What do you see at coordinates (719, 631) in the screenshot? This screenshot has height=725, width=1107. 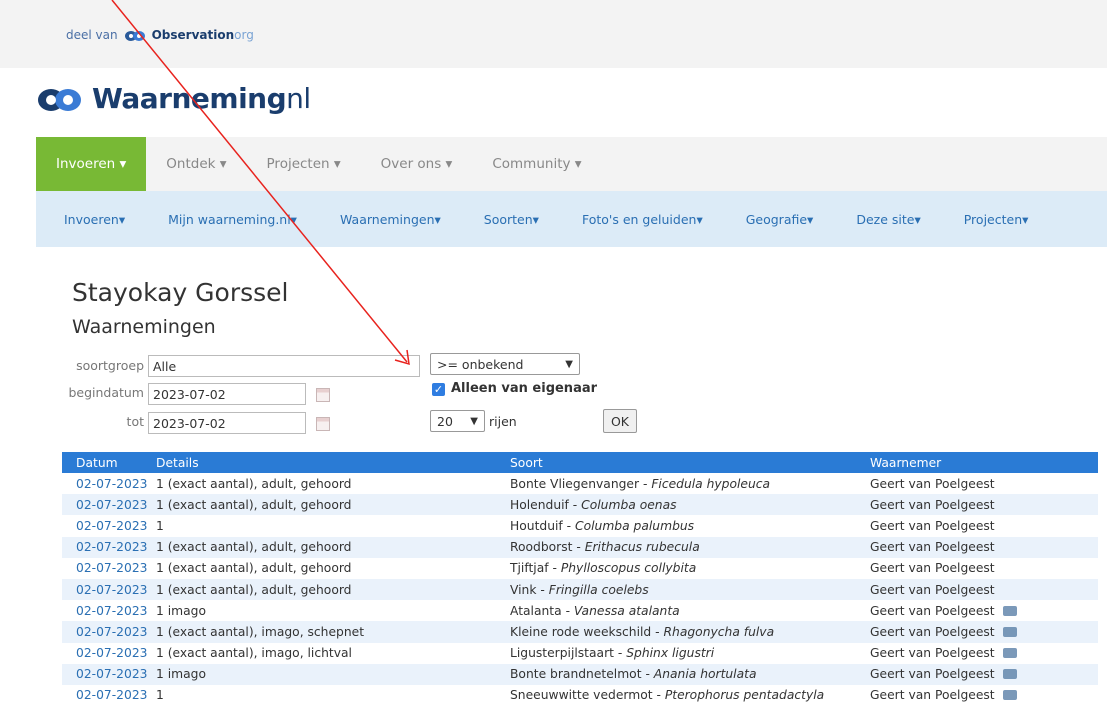 I see `species-scientific: Rhagonycha fulva` at bounding box center [719, 631].